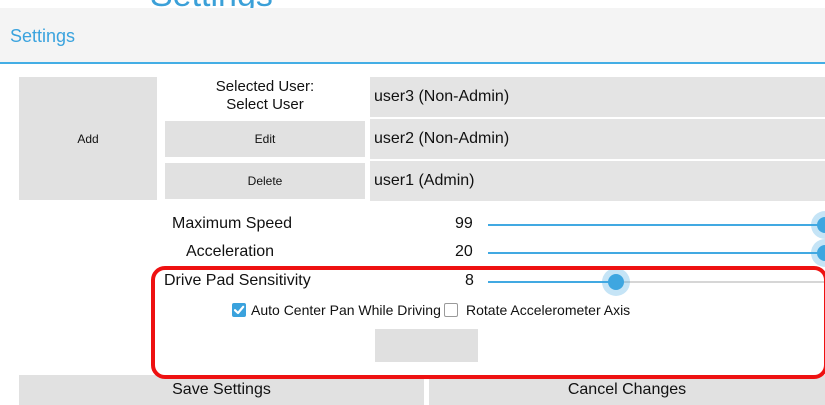  What do you see at coordinates (265, 181) in the screenshot?
I see `delete-user-button: Delete` at bounding box center [265, 181].